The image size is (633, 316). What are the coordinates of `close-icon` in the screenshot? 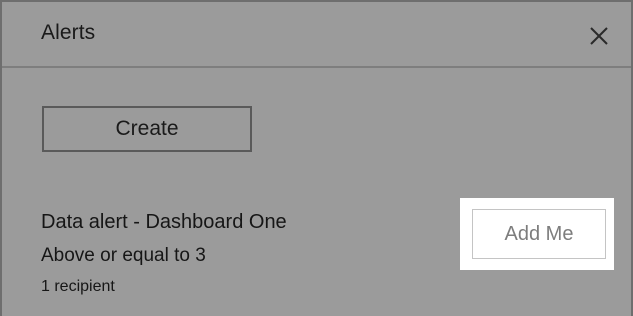 It's located at (599, 36).